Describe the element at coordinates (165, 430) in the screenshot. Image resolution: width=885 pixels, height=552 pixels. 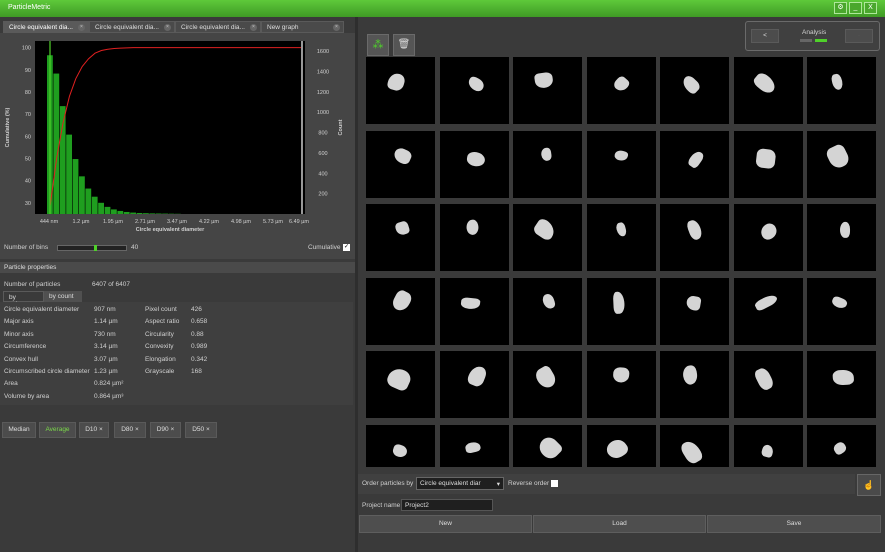
I see `d90-button: D90 ×` at that location.